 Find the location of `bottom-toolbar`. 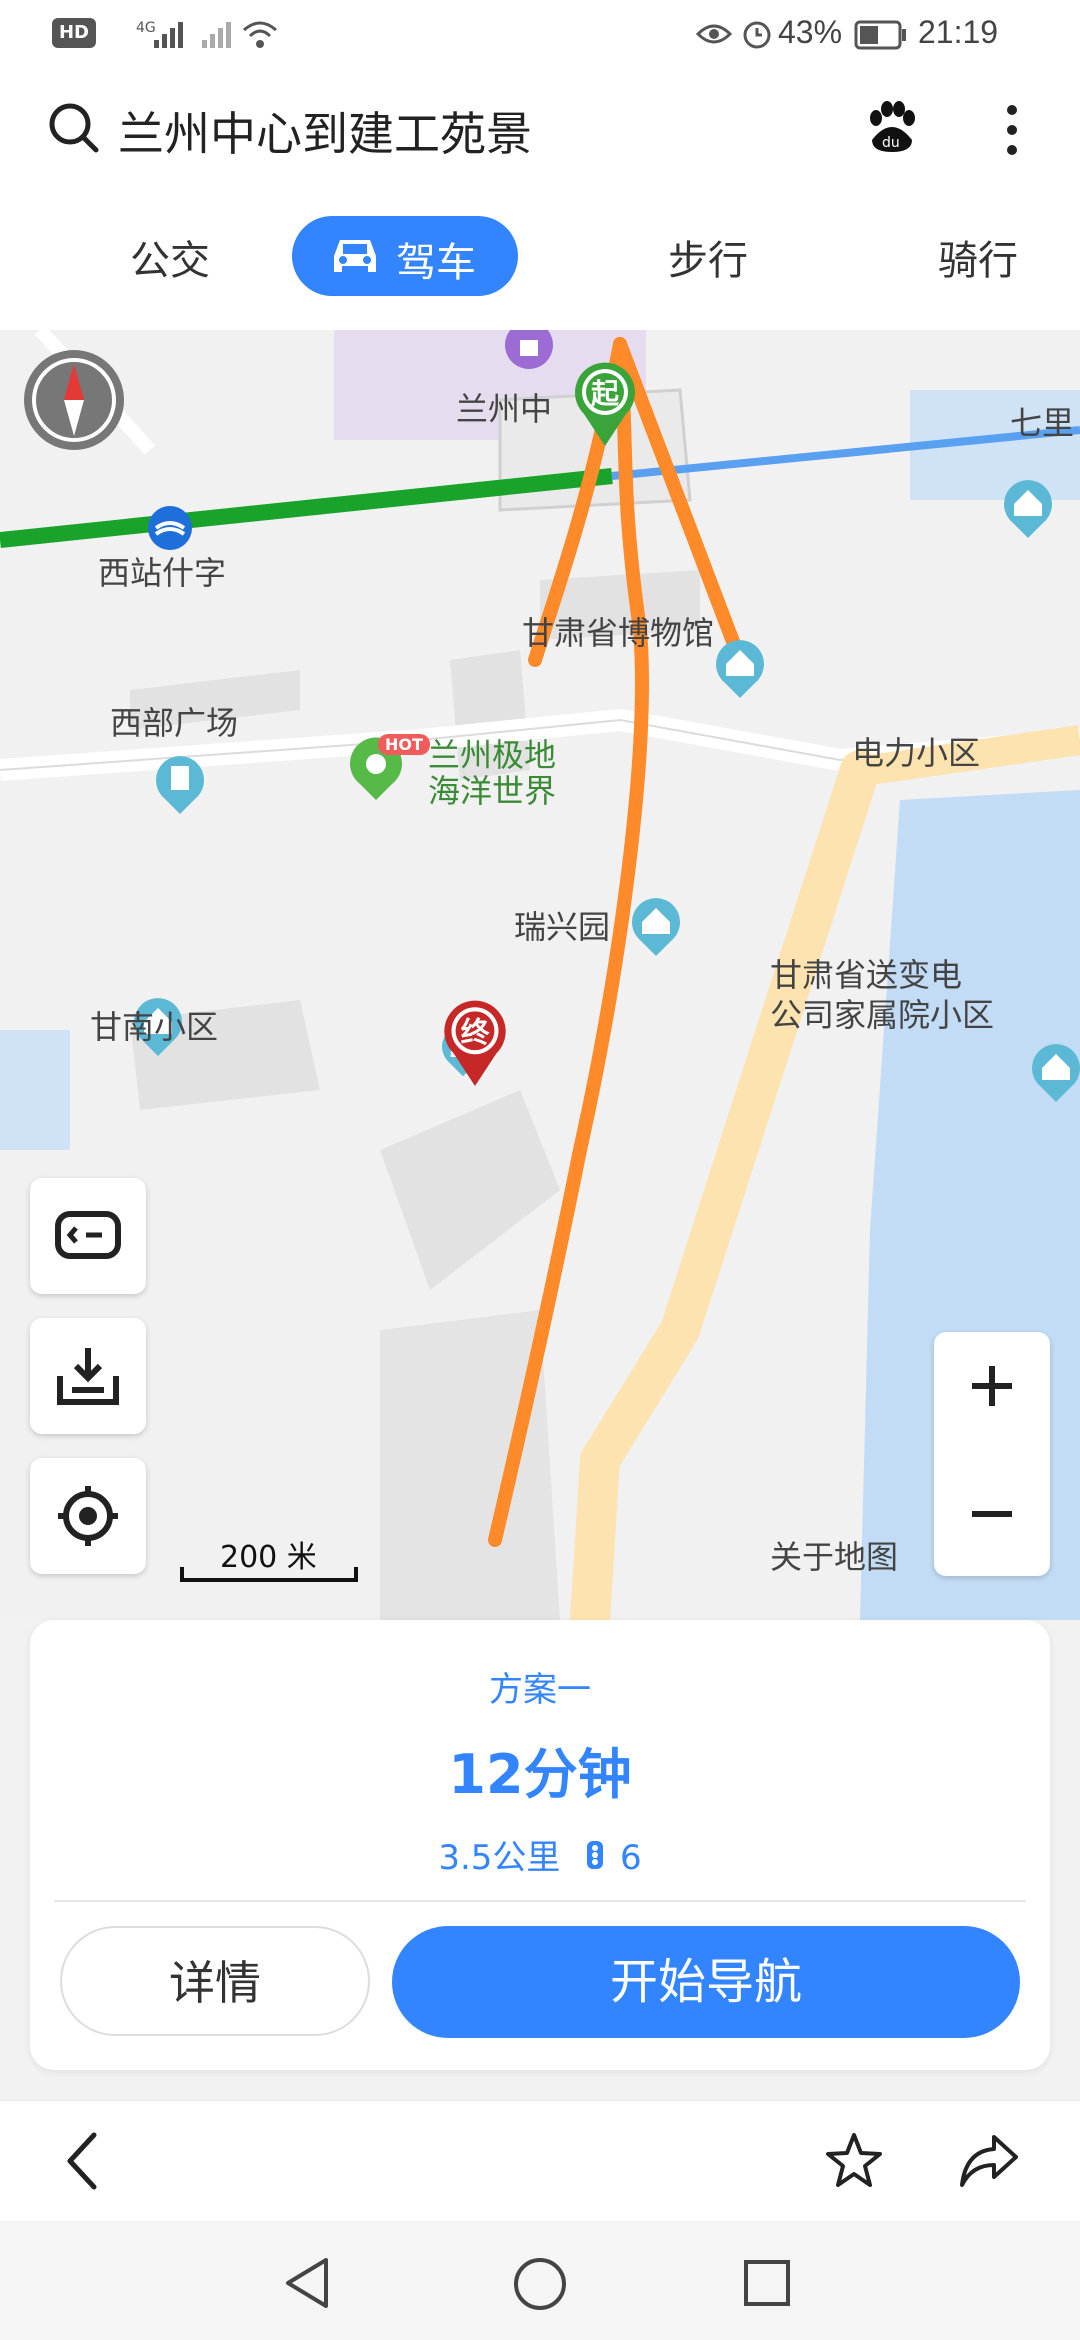

bottom-toolbar is located at coordinates (540, 2160).